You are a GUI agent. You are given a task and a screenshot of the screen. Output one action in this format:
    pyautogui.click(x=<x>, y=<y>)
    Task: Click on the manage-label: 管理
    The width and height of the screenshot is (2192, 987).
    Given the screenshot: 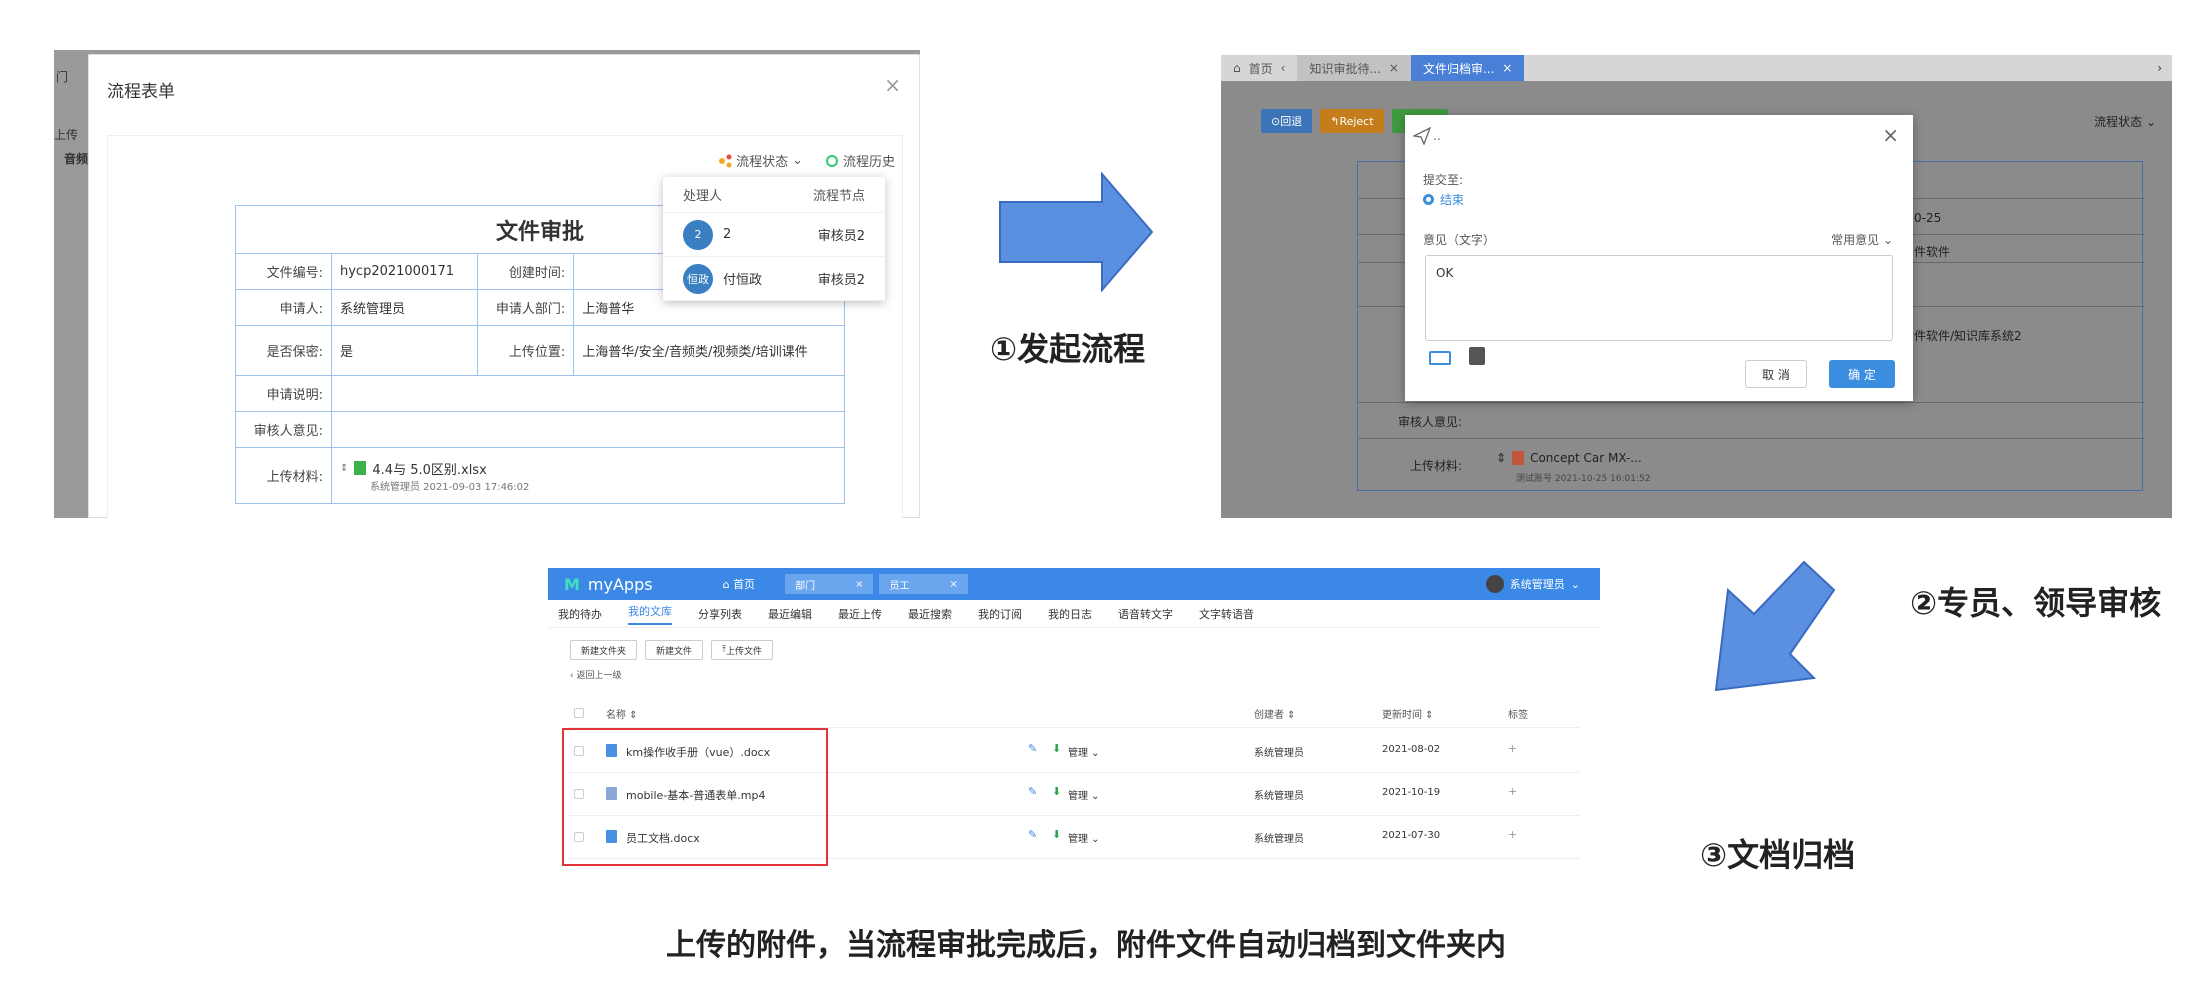 What is the action you would take?
    pyautogui.click(x=1078, y=796)
    